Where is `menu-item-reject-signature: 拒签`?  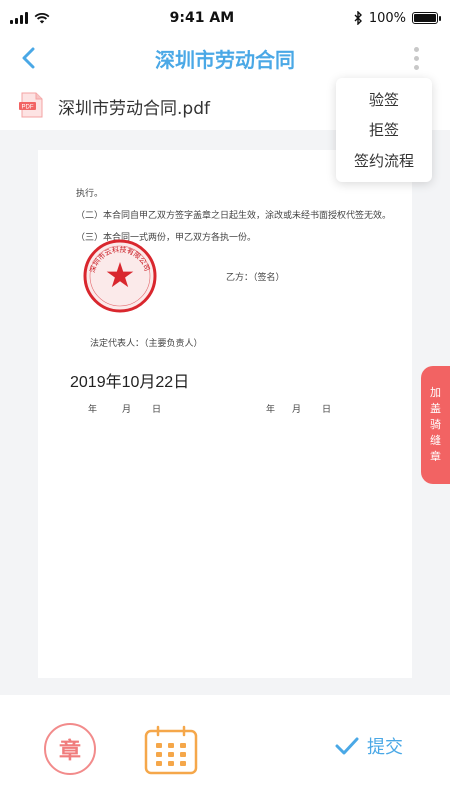
menu-item-reject-signature: 拒签 is located at coordinates (384, 129).